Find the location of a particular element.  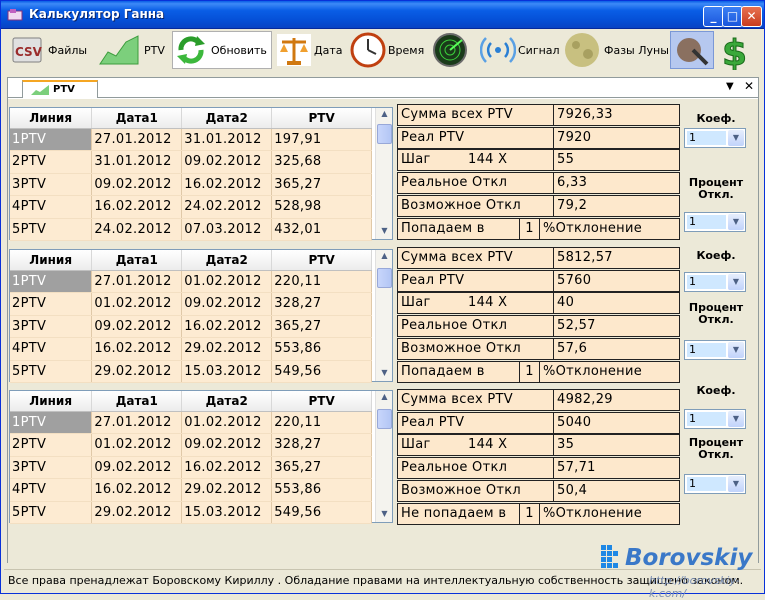

table-row: 2PTV 31.01.2012 09.02.2012 325,68 is located at coordinates (191, 162).